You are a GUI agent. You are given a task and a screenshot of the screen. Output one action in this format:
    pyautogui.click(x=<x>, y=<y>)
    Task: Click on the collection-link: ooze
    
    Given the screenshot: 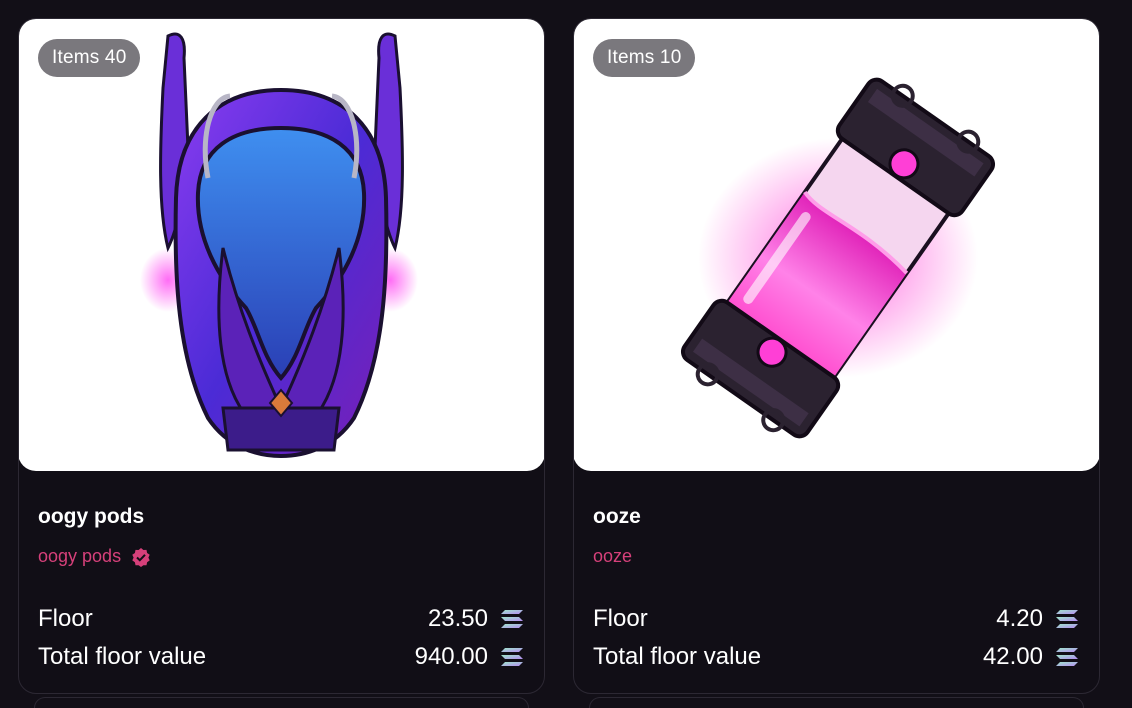 What is the action you would take?
    pyautogui.click(x=612, y=556)
    